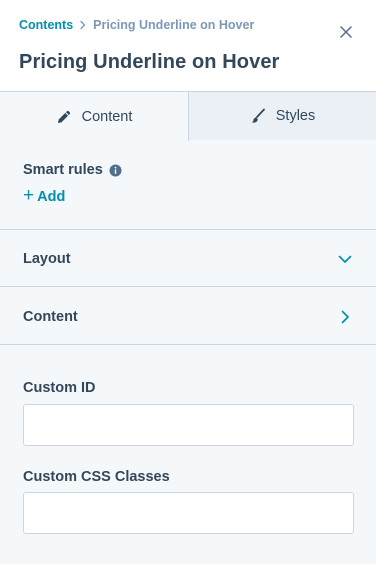  Describe the element at coordinates (115, 170) in the screenshot. I see `info-icon` at that location.